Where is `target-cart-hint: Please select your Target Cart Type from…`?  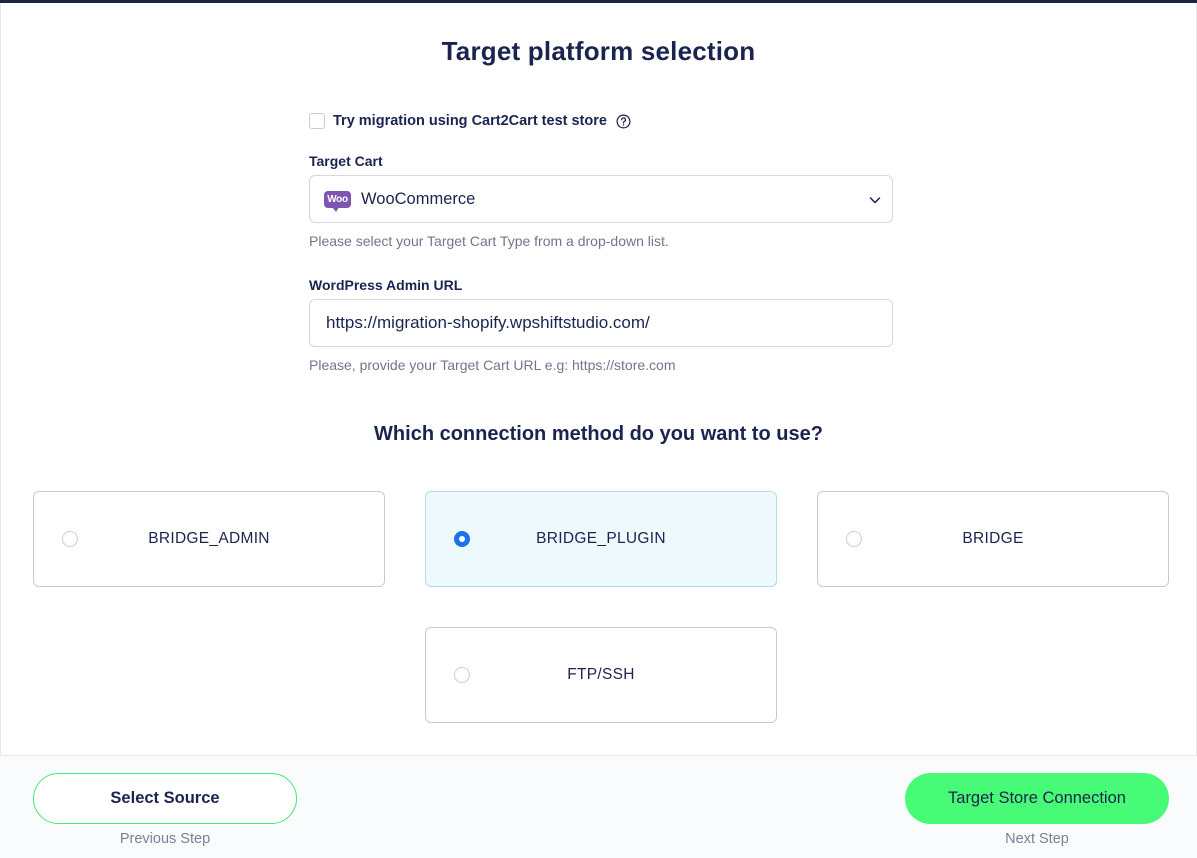
target-cart-hint: Please select your Target Cart Type from… is located at coordinates (489, 241).